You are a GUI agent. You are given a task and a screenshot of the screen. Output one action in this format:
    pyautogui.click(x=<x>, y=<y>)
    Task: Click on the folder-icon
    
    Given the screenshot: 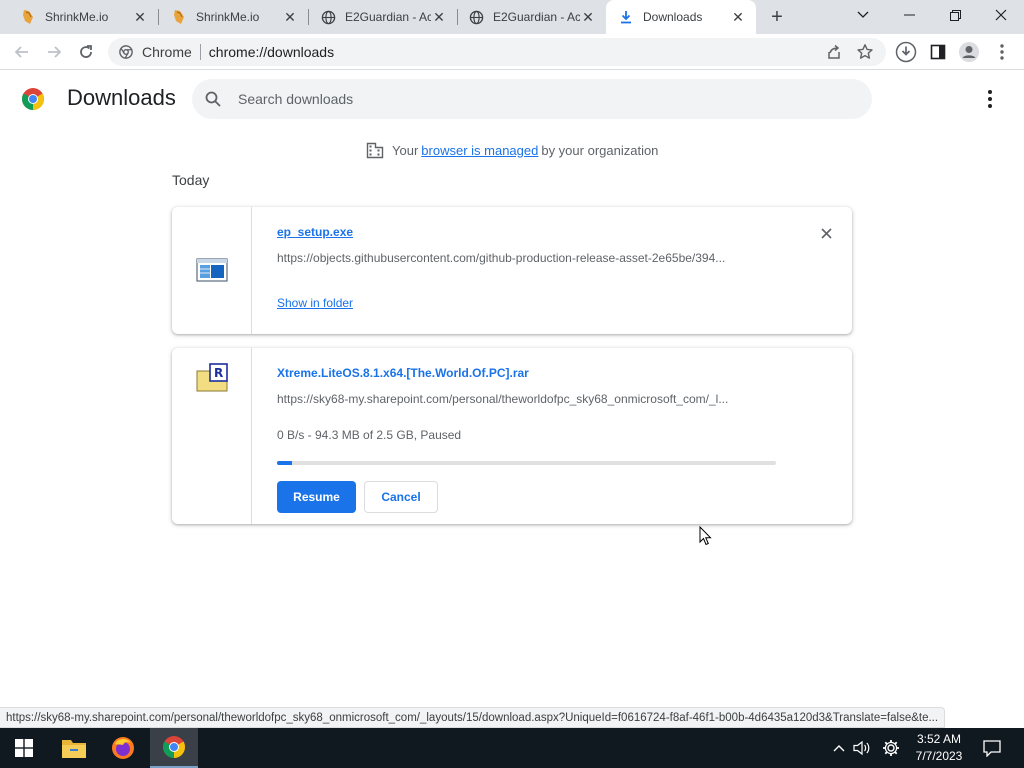 What is the action you would take?
    pyautogui.click(x=74, y=749)
    